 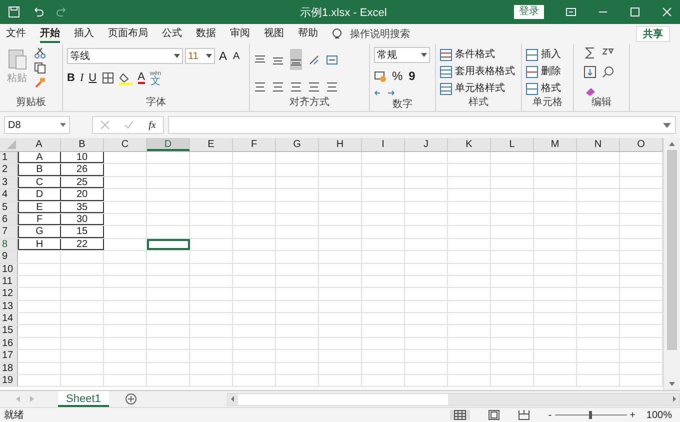 What do you see at coordinates (82, 170) in the screenshot?
I see `table-cell: 26` at bounding box center [82, 170].